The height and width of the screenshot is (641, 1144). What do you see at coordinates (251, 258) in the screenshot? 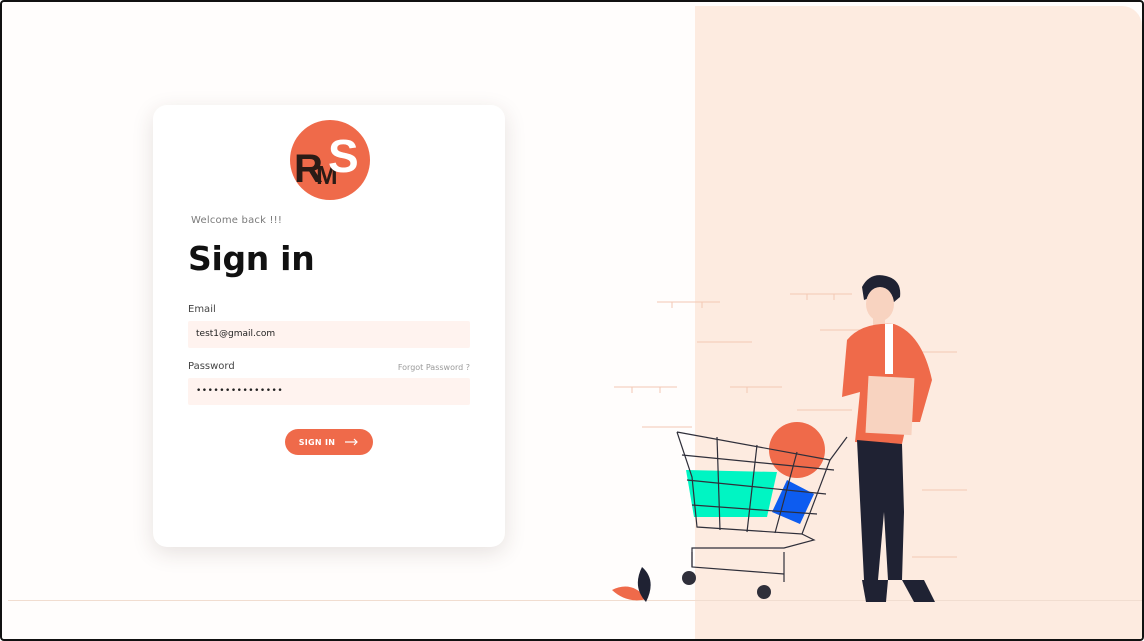
I see `page-title: Sign in` at bounding box center [251, 258].